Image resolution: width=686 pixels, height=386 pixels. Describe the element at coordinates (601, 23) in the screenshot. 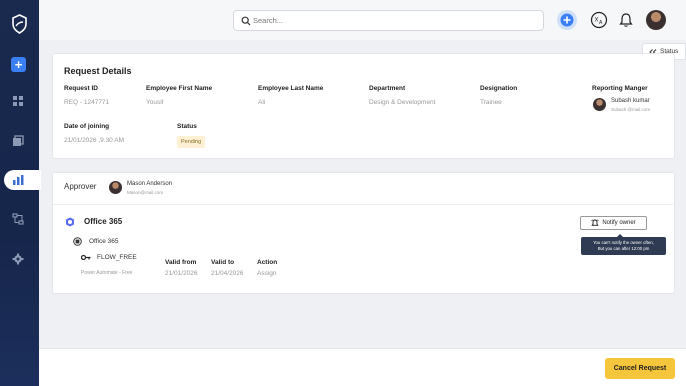

I see `svg-text: A` at that location.